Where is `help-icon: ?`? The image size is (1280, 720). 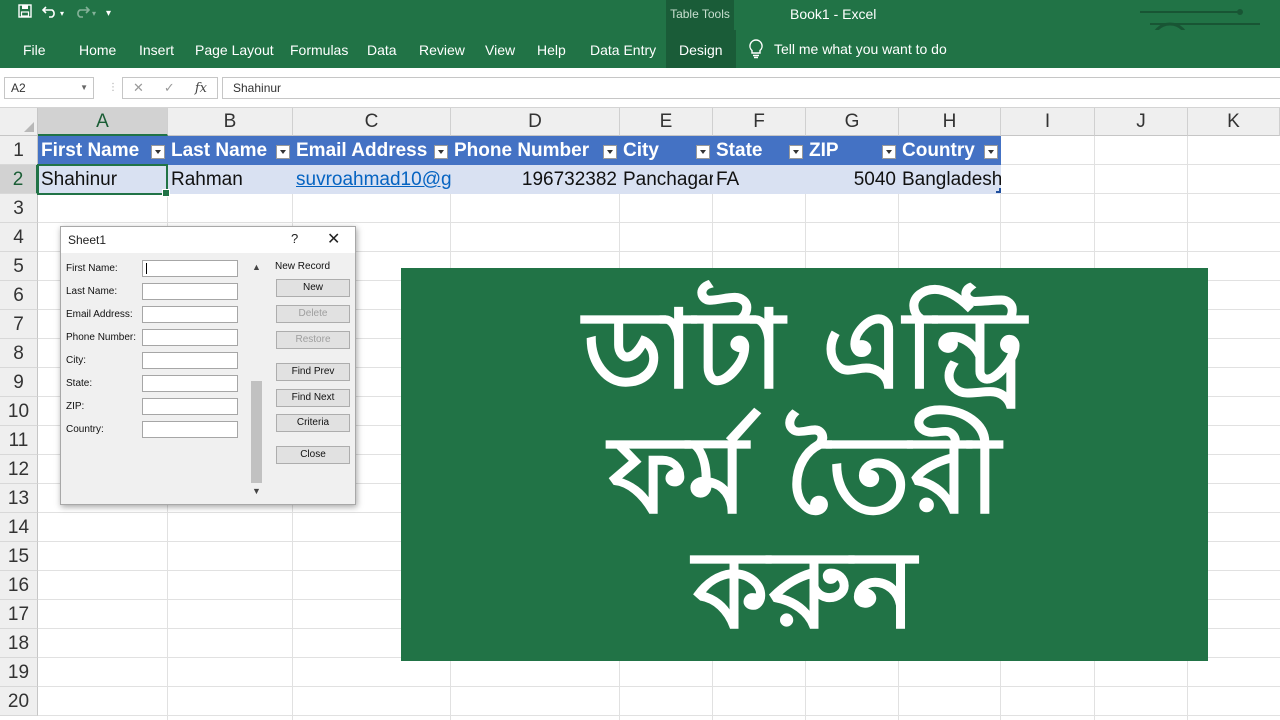
help-icon: ? is located at coordinates (294, 238).